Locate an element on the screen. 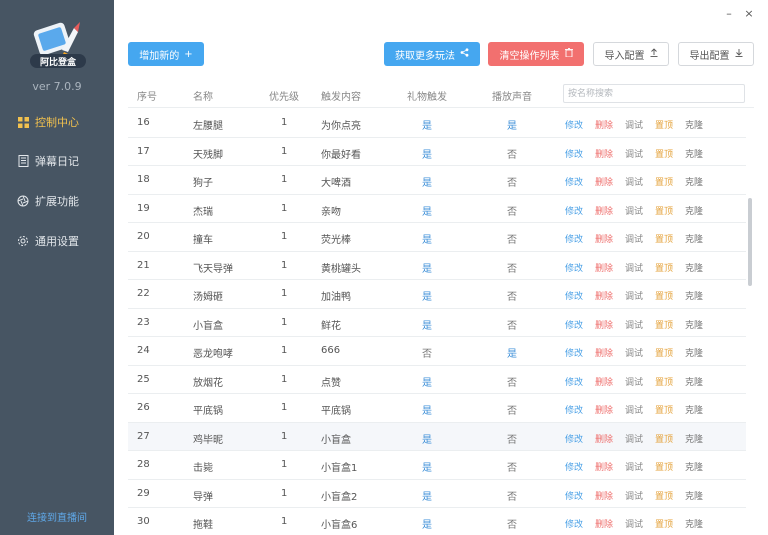 The image size is (768, 535). cell-trigger: 亲吻 is located at coordinates (331, 212).